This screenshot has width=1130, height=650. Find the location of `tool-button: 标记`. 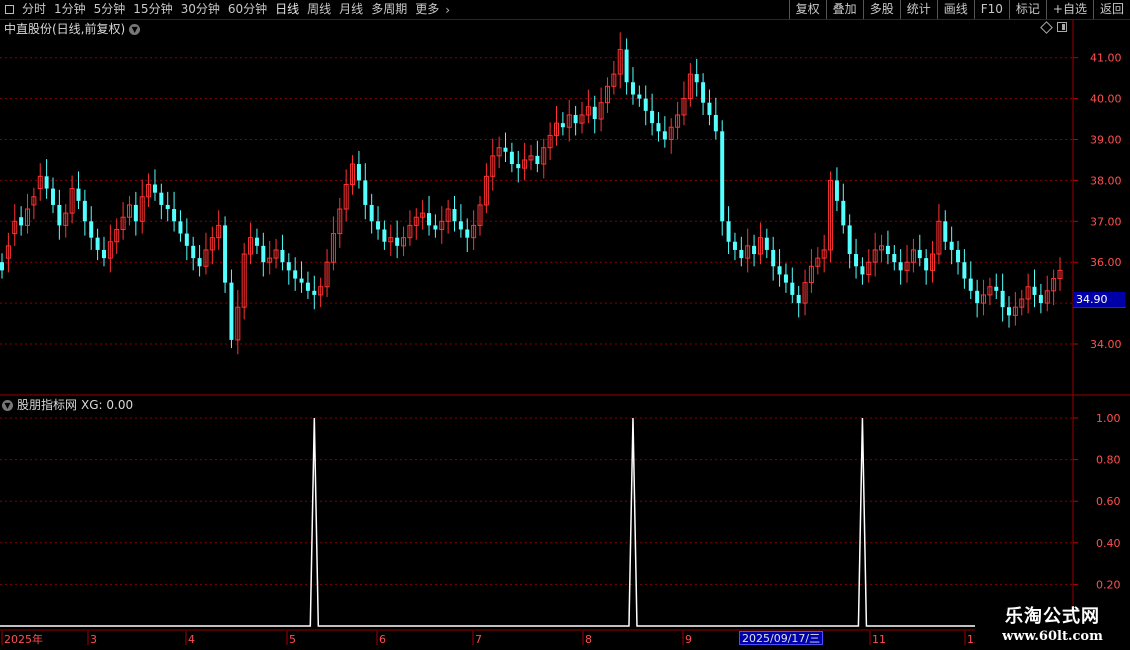

tool-button: 标记 is located at coordinates (1027, 9).